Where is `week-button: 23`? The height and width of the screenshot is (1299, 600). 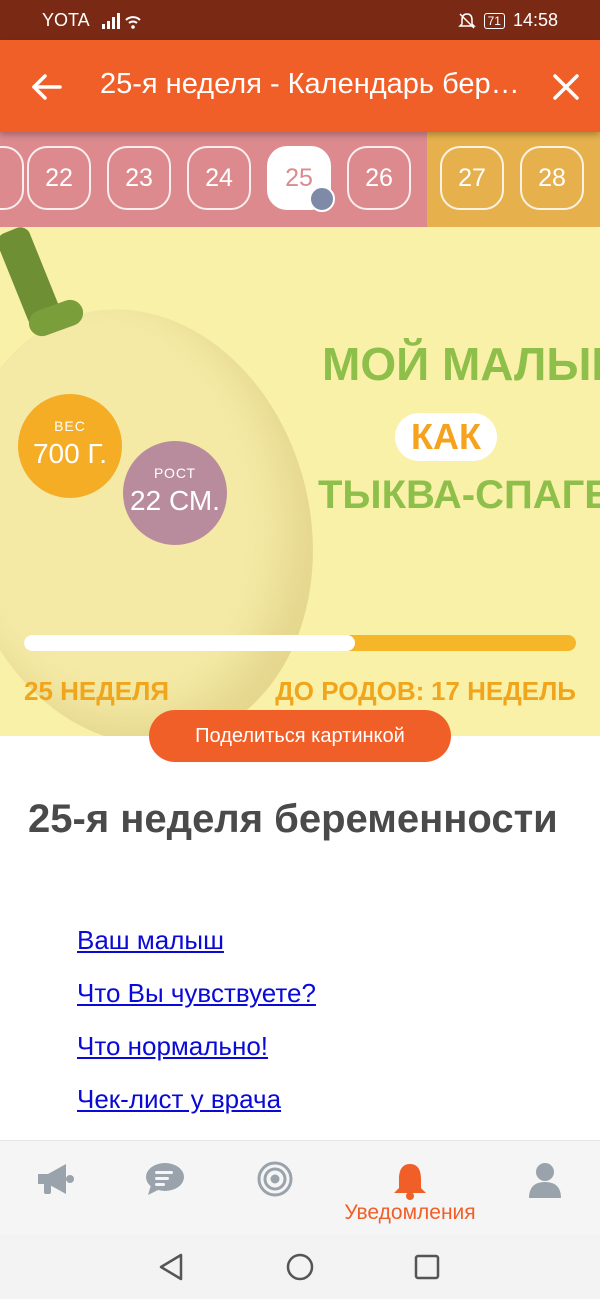
week-button: 23 is located at coordinates (139, 178).